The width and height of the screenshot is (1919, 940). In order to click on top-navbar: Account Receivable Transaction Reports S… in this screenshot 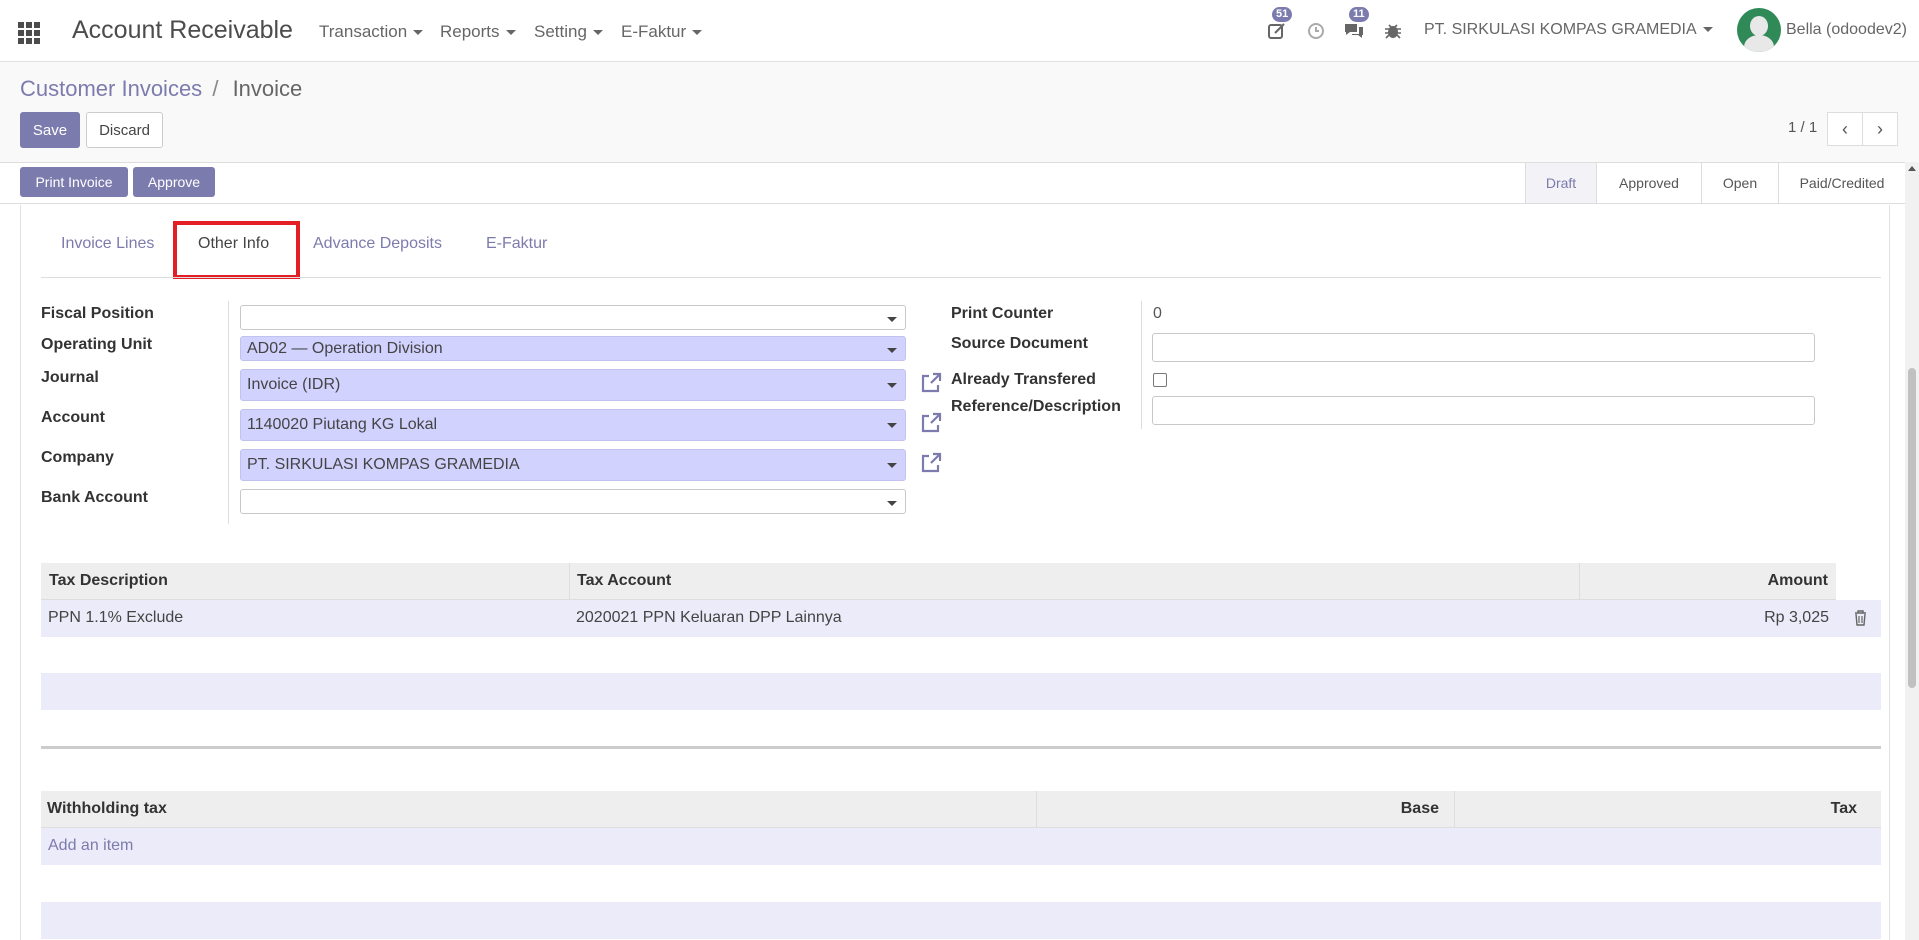, I will do `click(959, 31)`.